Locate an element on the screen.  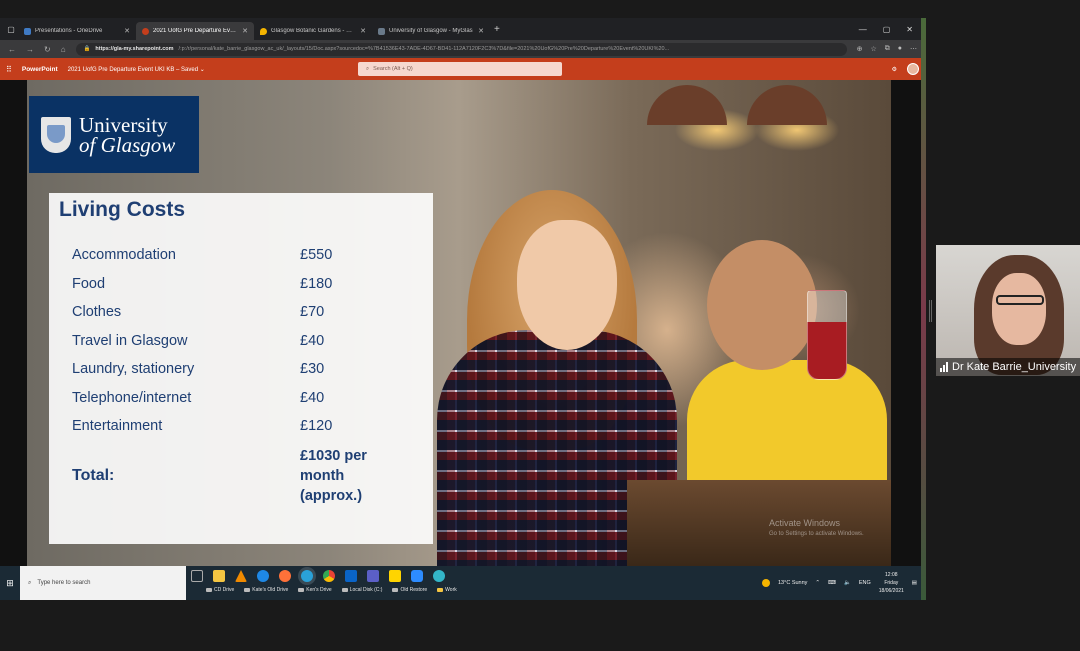
volume-icon: 🔈 is located at coordinates (847, 583).